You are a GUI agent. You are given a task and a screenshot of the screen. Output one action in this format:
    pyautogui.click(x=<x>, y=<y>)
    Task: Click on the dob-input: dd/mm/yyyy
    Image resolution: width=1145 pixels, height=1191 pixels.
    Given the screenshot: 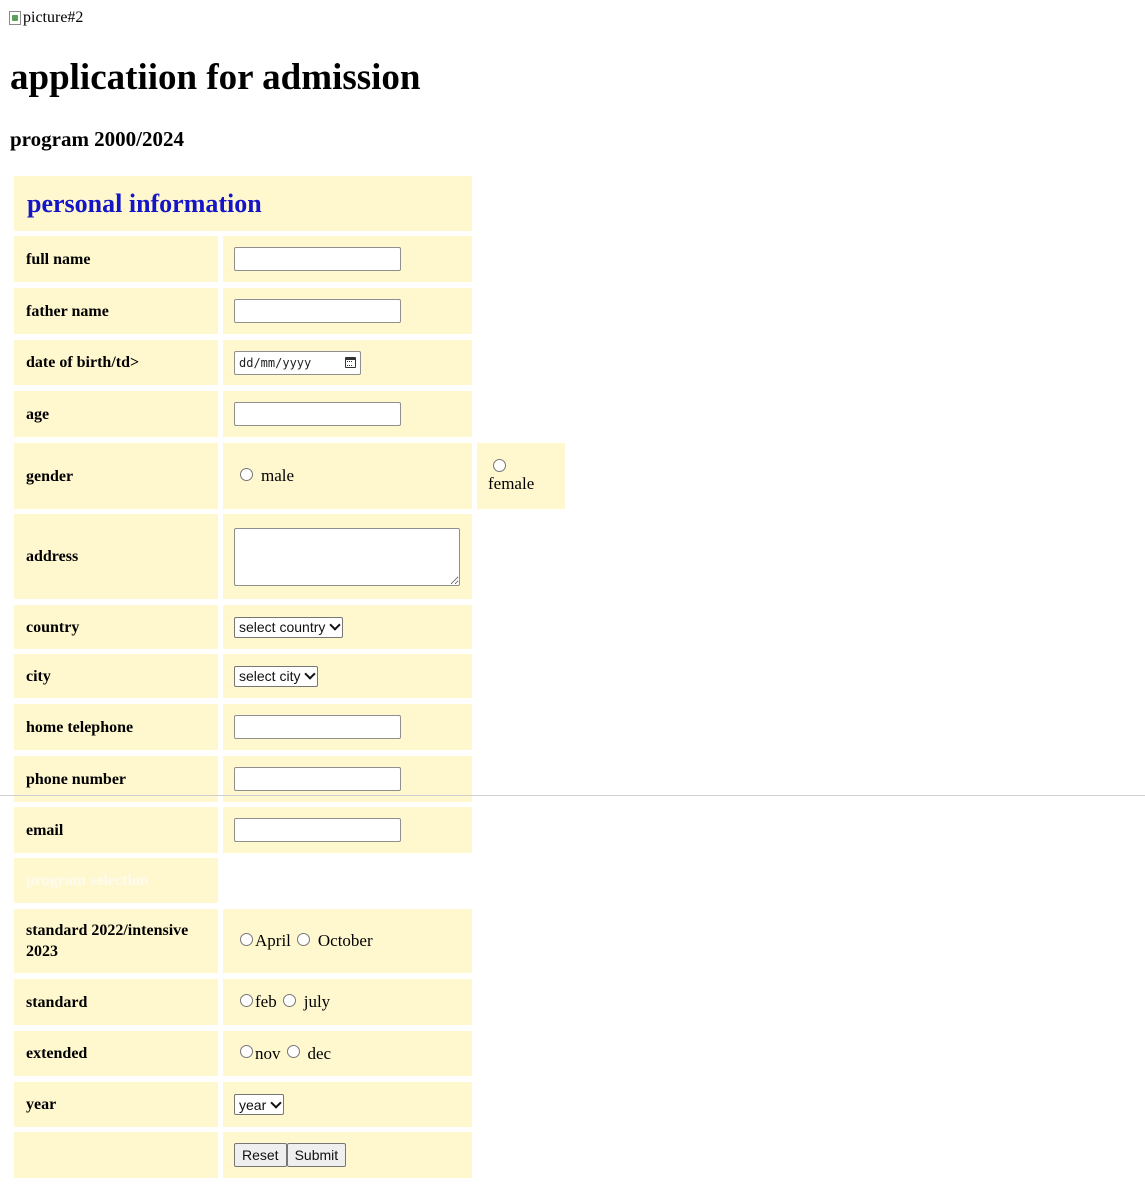 What is the action you would take?
    pyautogui.click(x=297, y=362)
    